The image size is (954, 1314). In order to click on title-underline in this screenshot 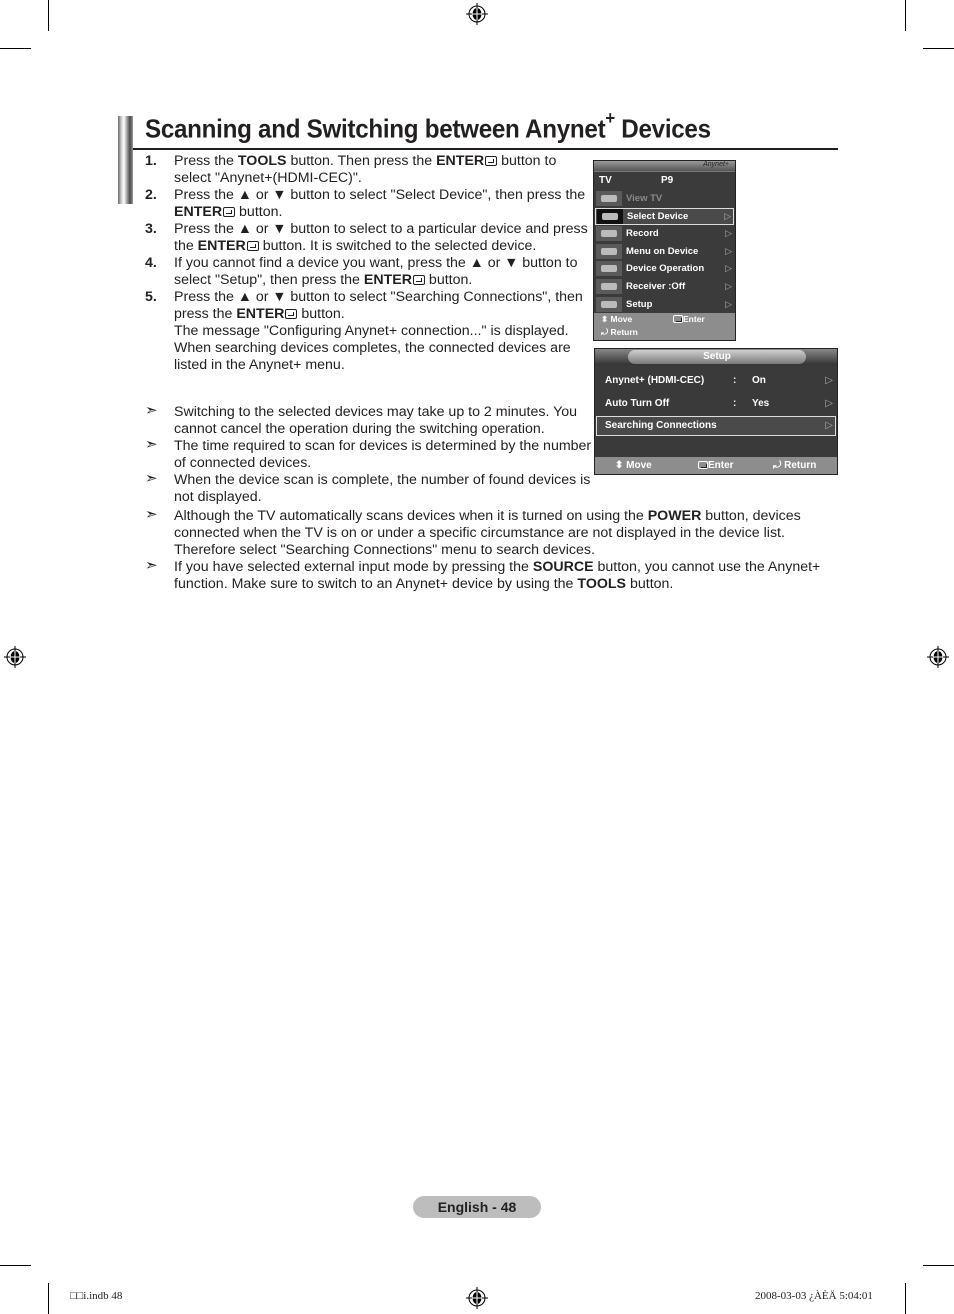, I will do `click(485, 149)`.